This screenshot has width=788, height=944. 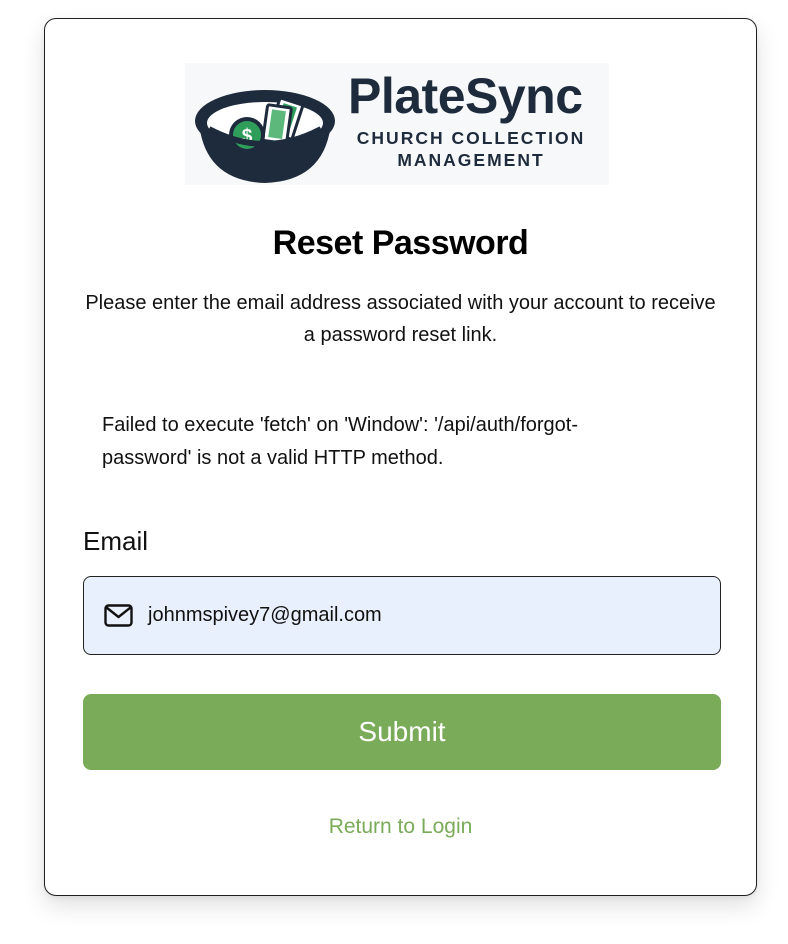 What do you see at coordinates (265, 136) in the screenshot?
I see `offering-plate-icon: $` at bounding box center [265, 136].